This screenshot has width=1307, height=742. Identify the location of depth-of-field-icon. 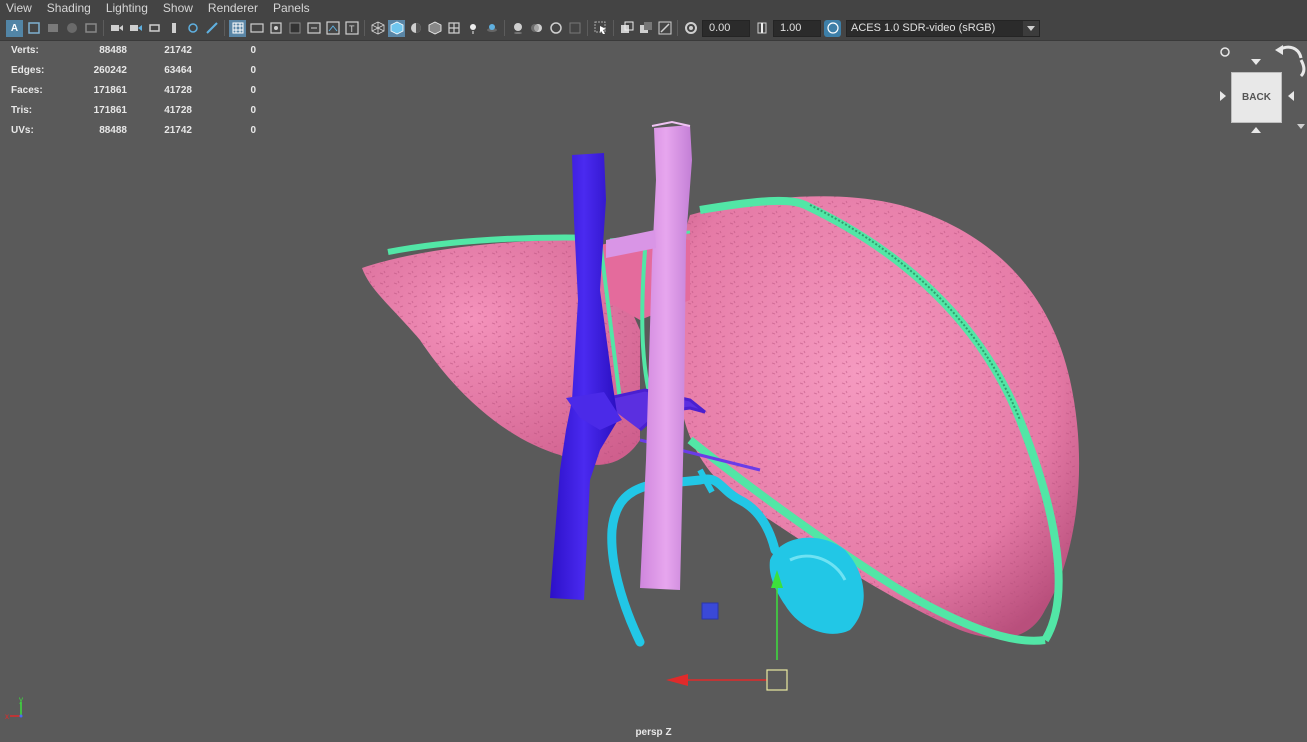
(574, 28).